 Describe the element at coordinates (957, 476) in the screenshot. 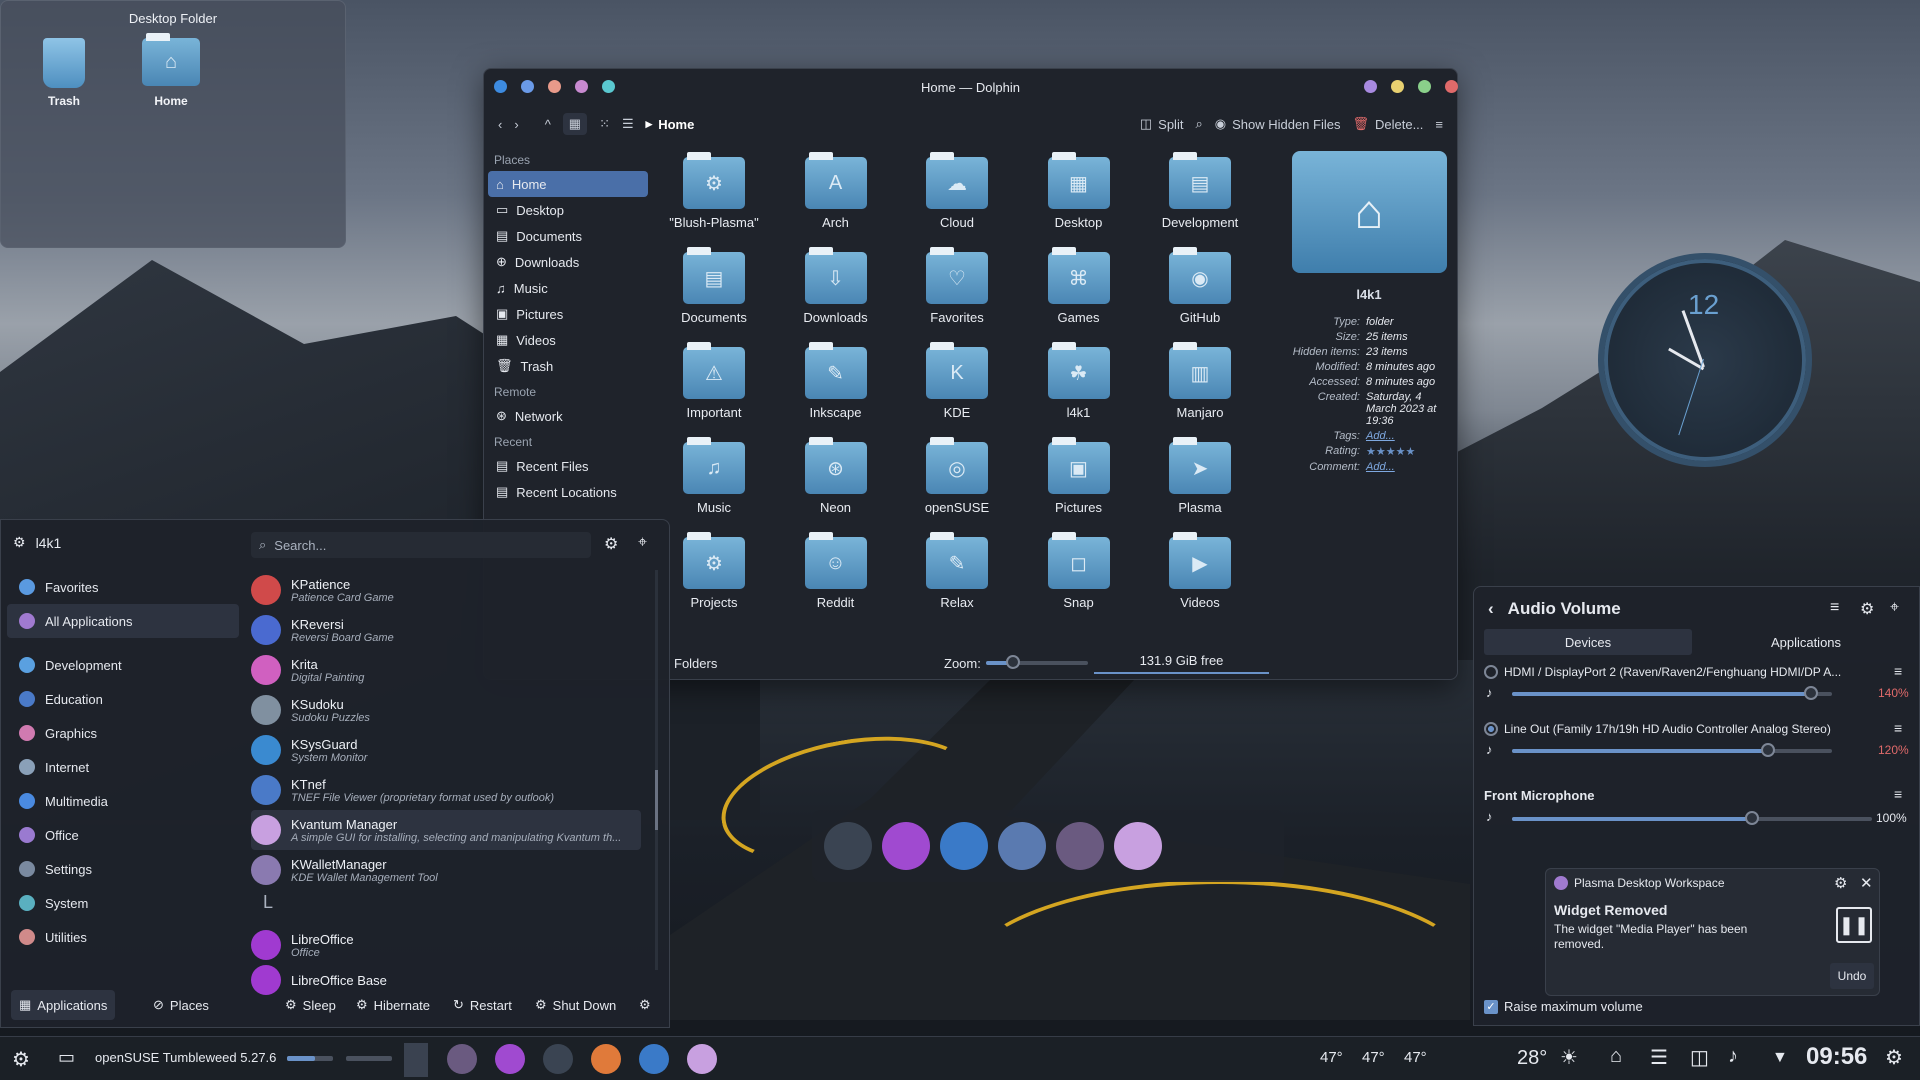

I see `folder-item: ◎ openSUSE` at that location.